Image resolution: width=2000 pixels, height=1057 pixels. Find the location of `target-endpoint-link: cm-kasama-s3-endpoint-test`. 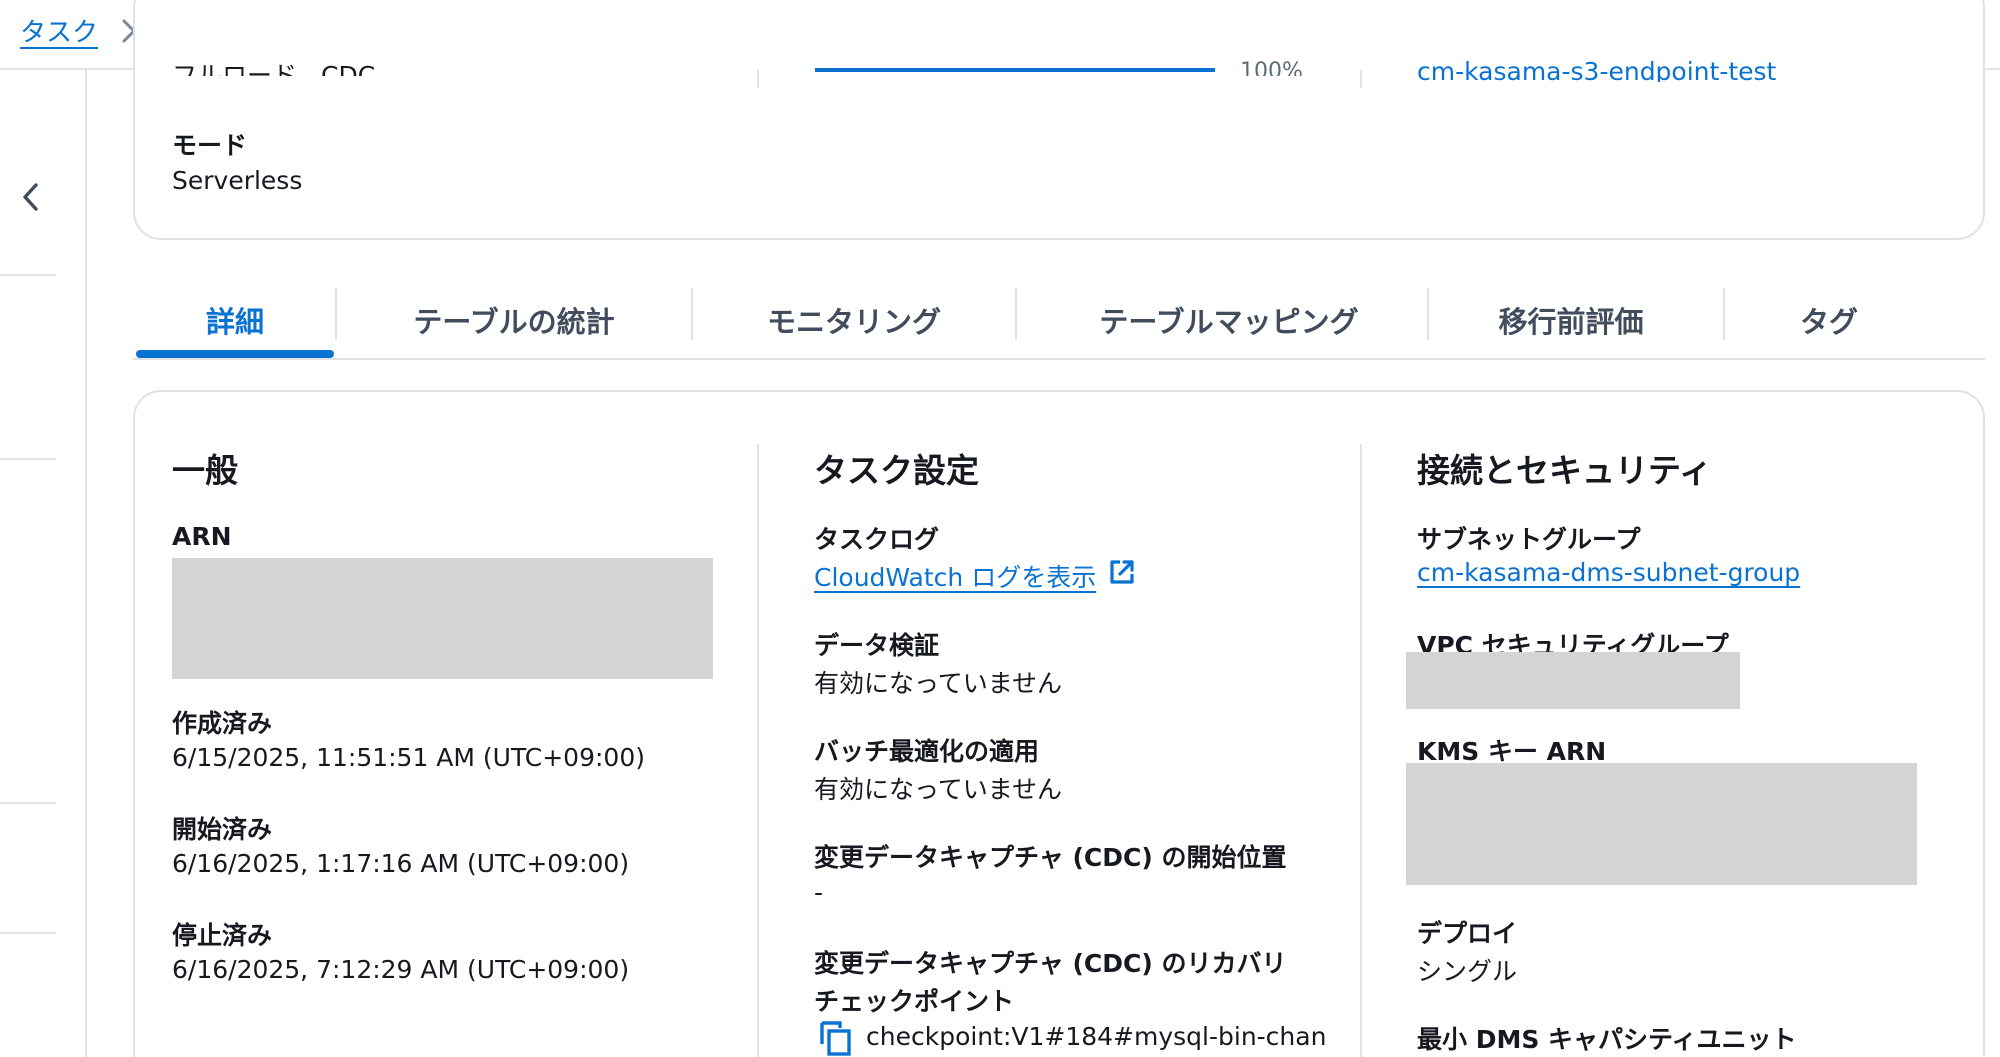

target-endpoint-link: cm-kasama-s3-endpoint-test is located at coordinates (1596, 67).